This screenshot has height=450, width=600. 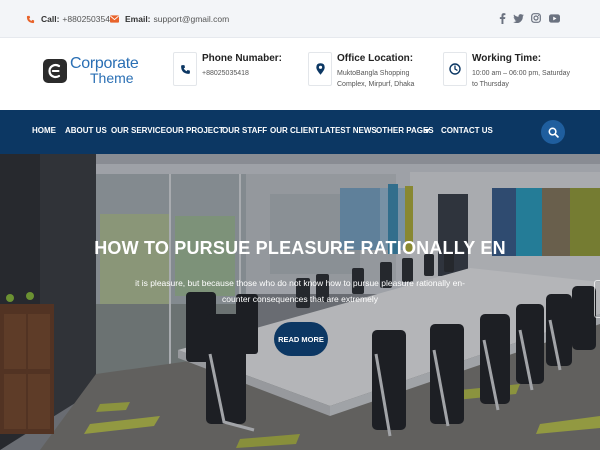 I want to click on email-info: Email: support@gmail.com, so click(x=169, y=19).